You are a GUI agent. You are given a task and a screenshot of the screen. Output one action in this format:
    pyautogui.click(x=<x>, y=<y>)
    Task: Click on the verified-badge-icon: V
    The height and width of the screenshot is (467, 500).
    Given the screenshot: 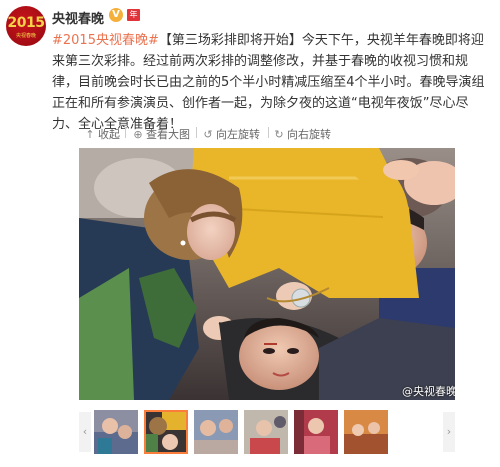 What is the action you would take?
    pyautogui.click(x=116, y=15)
    